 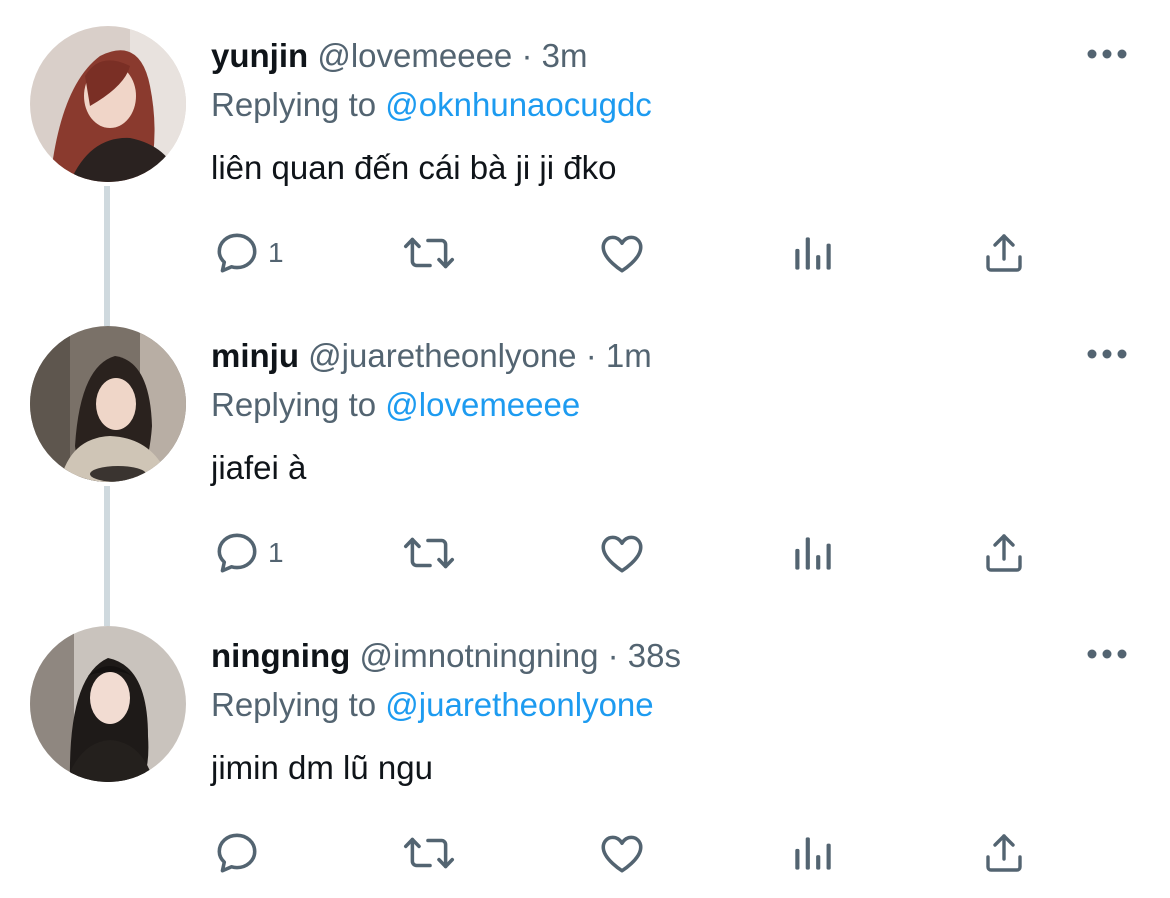 What do you see at coordinates (585, 853) in the screenshot?
I see `action-bar` at bounding box center [585, 853].